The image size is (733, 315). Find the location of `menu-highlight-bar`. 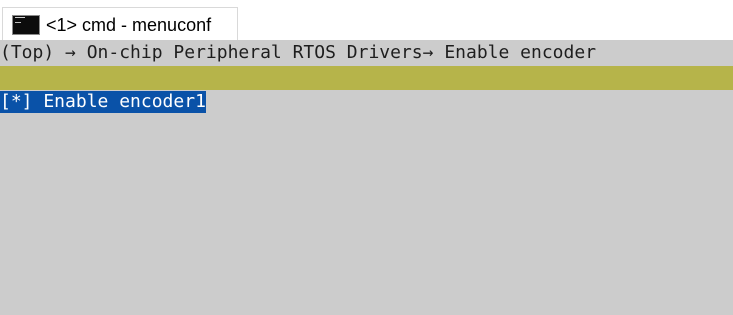

menu-highlight-bar is located at coordinates (366, 78).